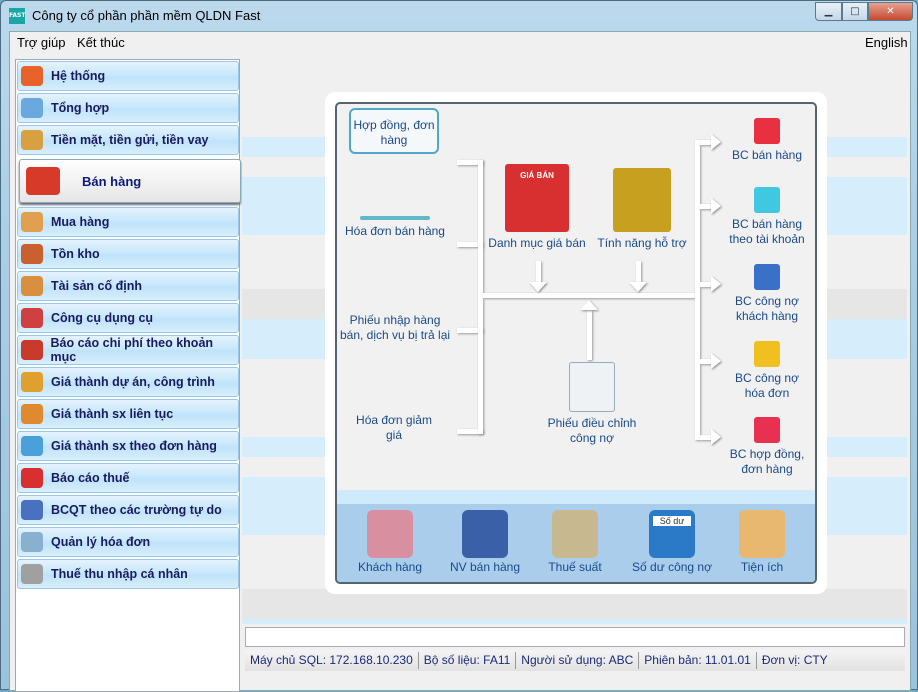  I want to click on sidebar-item: Tổng hợp, so click(128, 108).